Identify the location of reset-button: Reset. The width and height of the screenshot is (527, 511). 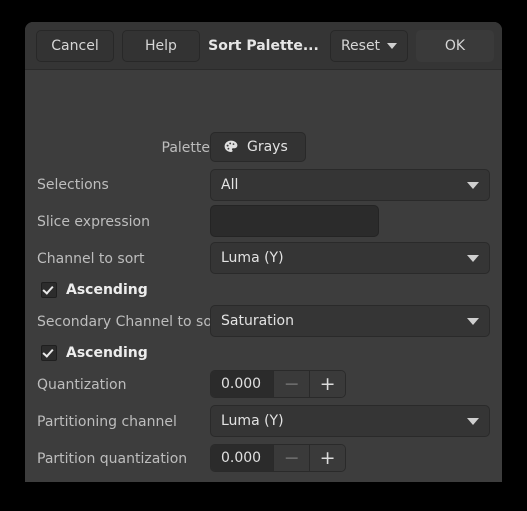
(369, 46).